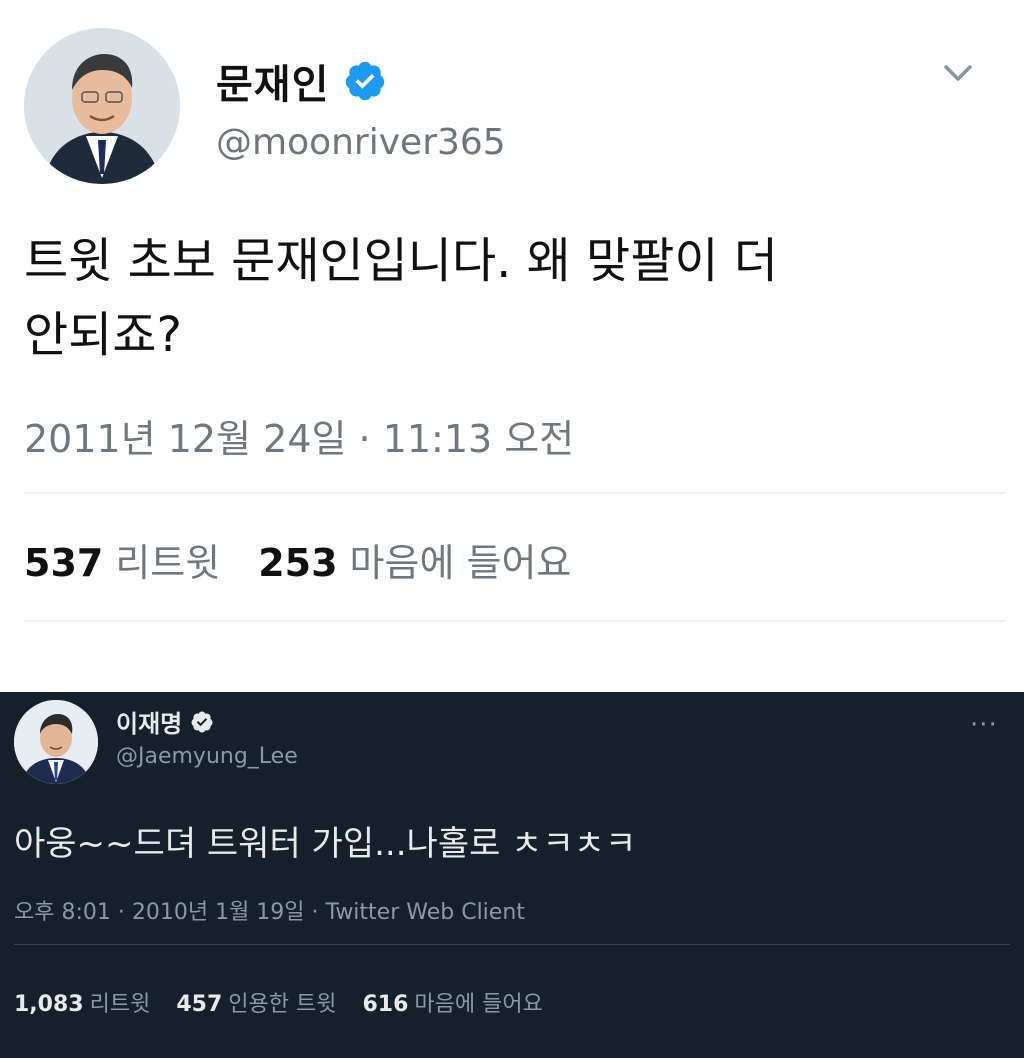 The height and width of the screenshot is (1058, 1024). Describe the element at coordinates (514, 298) in the screenshot. I see `tweet-text: 트윗 초보 문재인입니다. 왜 맞팔이 더 안되죠?` at that location.